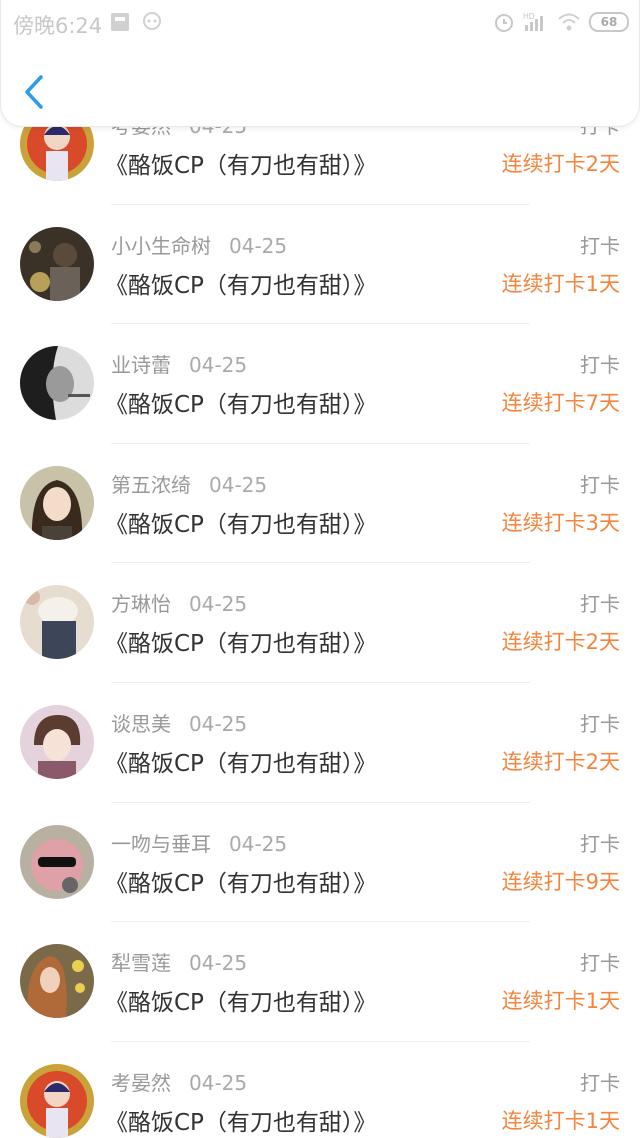 Image resolution: width=640 pixels, height=1138 pixels. What do you see at coordinates (141, 365) in the screenshot?
I see `user-name: 业诗蕾` at bounding box center [141, 365].